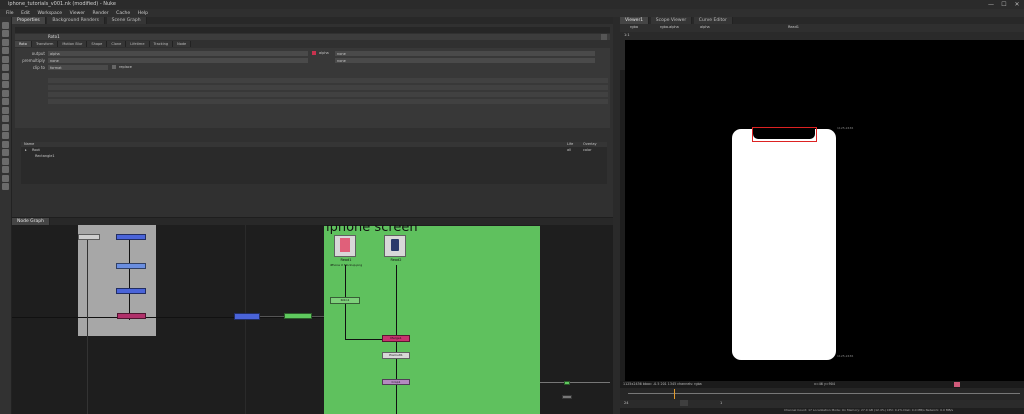  Describe the element at coordinates (793, 27) in the screenshot. I see `input-a-dropdown: Read1` at that location.